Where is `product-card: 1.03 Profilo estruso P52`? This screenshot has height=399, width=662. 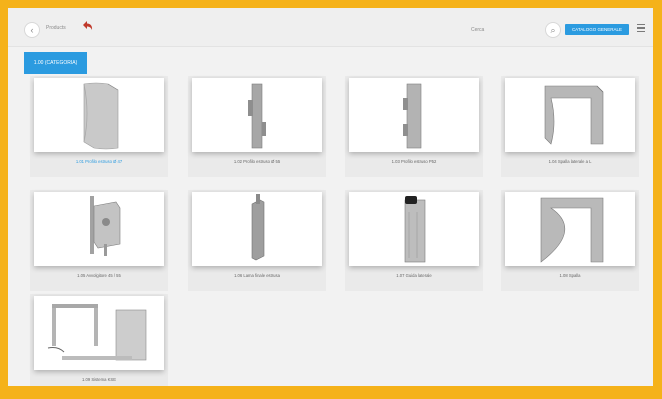 product-card: 1.03 Profilo estruso P52 is located at coordinates (414, 126).